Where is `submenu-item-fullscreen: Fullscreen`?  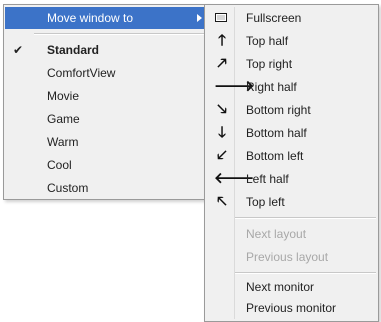 submenu-item-fullscreen: Fullscreen is located at coordinates (291, 18).